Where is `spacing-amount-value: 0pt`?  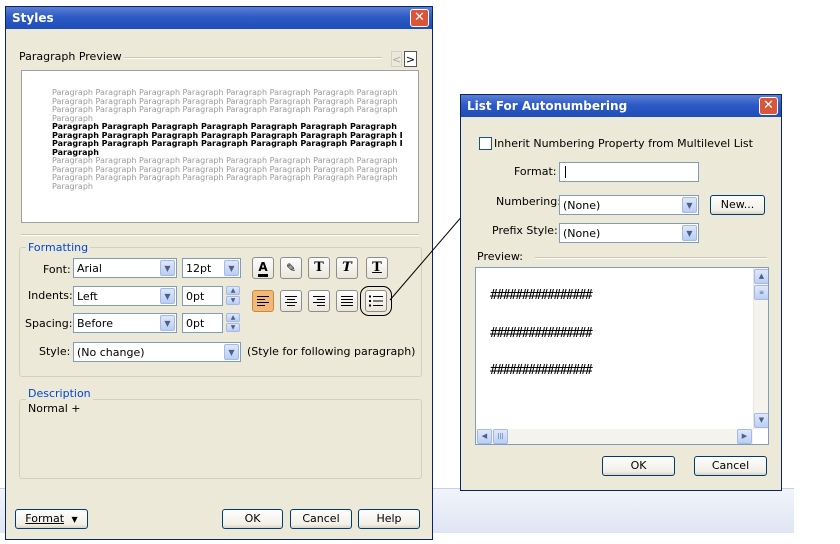
spacing-amount-value: 0pt is located at coordinates (195, 323).